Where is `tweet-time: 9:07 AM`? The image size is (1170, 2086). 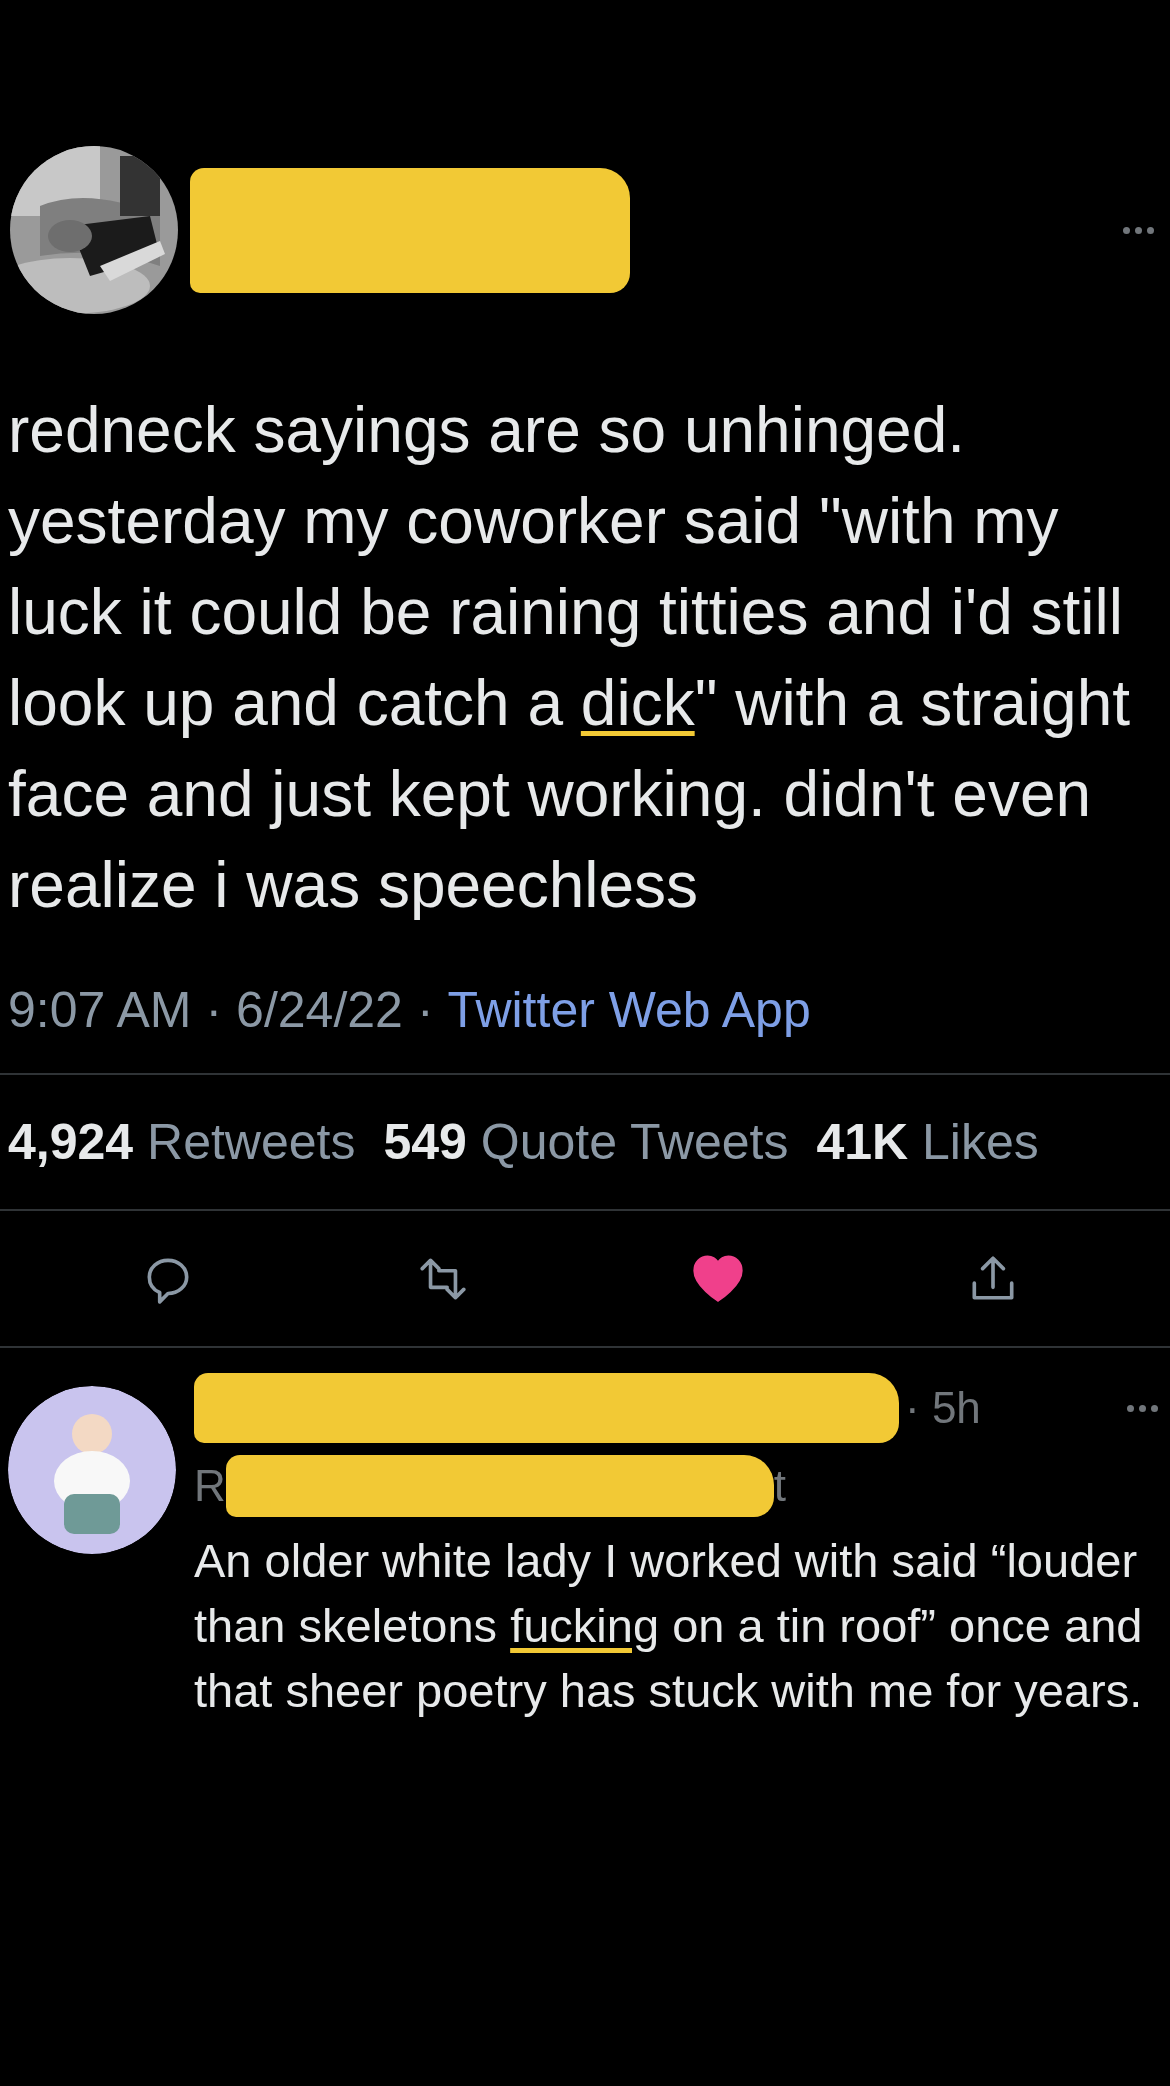
tweet-time: 9:07 AM is located at coordinates (100, 1010).